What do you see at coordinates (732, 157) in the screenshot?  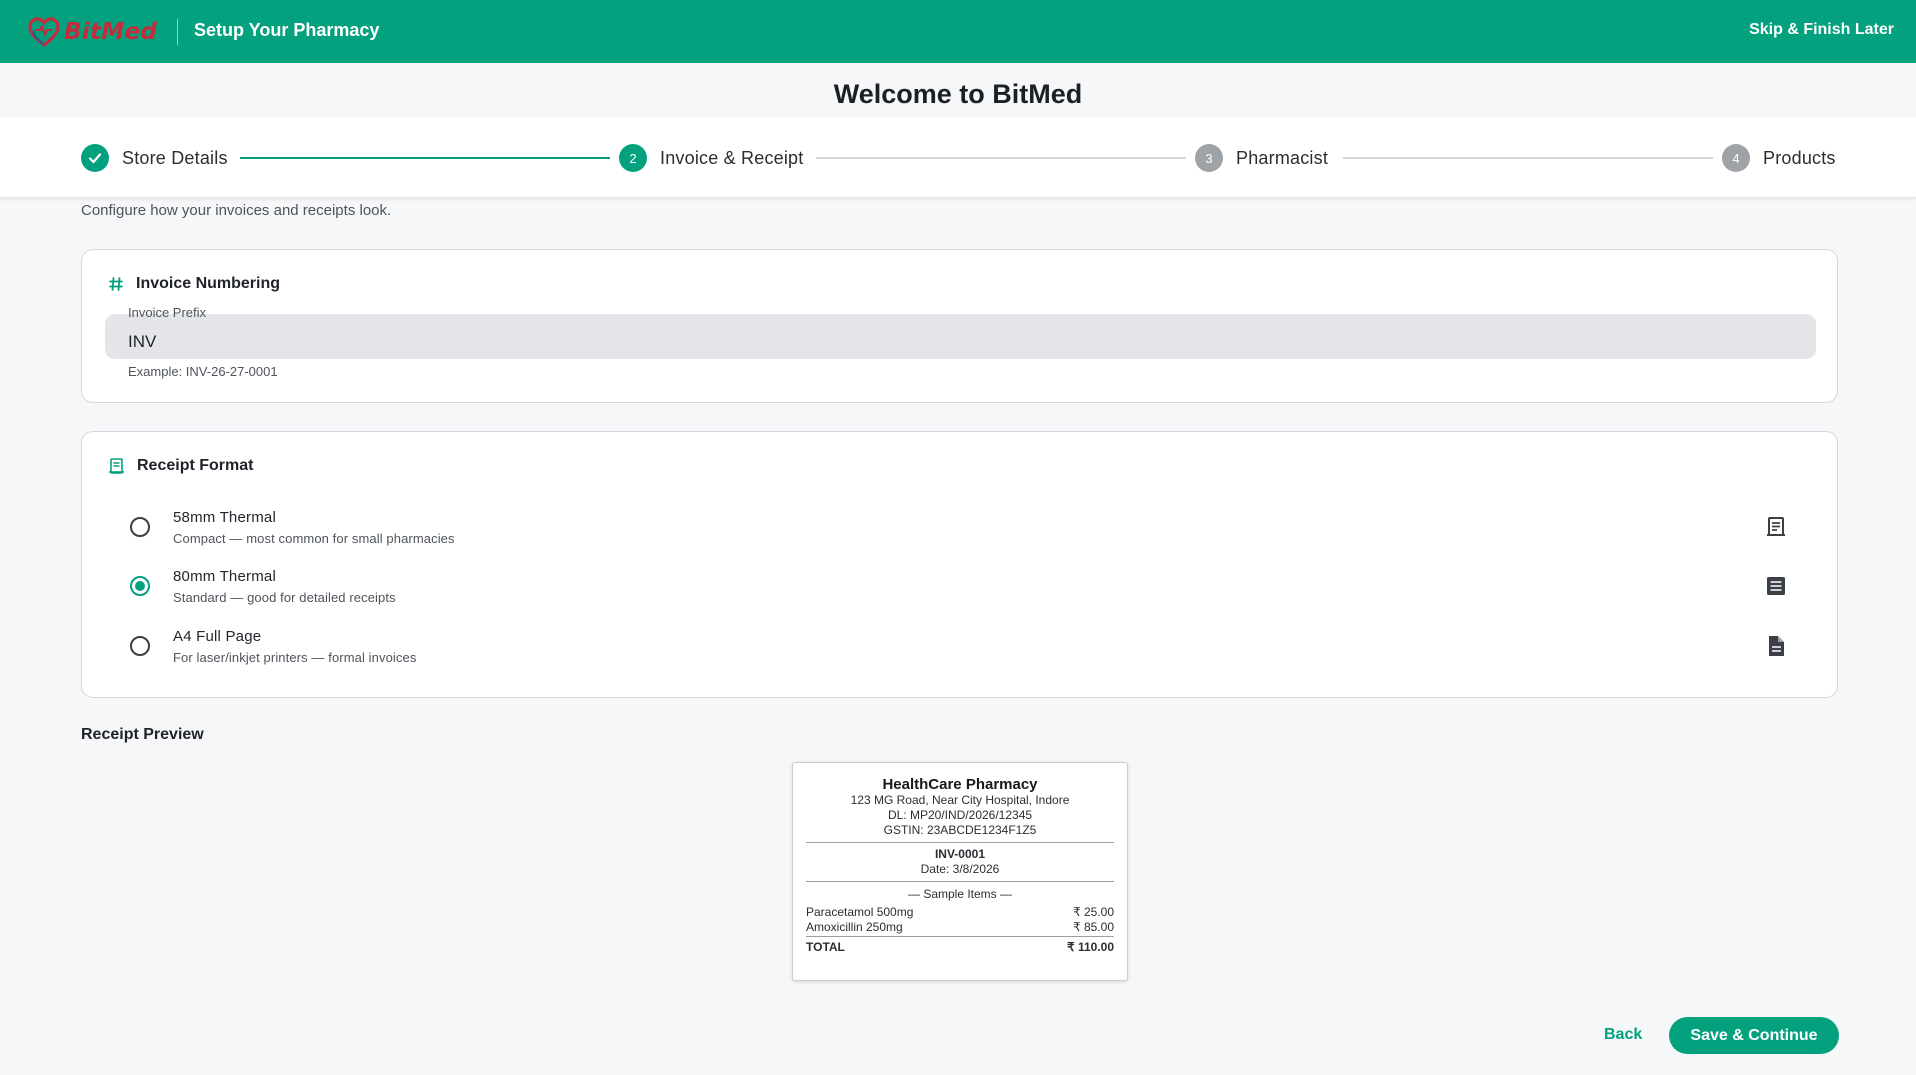 I see `step-label: Invoice & Receipt` at bounding box center [732, 157].